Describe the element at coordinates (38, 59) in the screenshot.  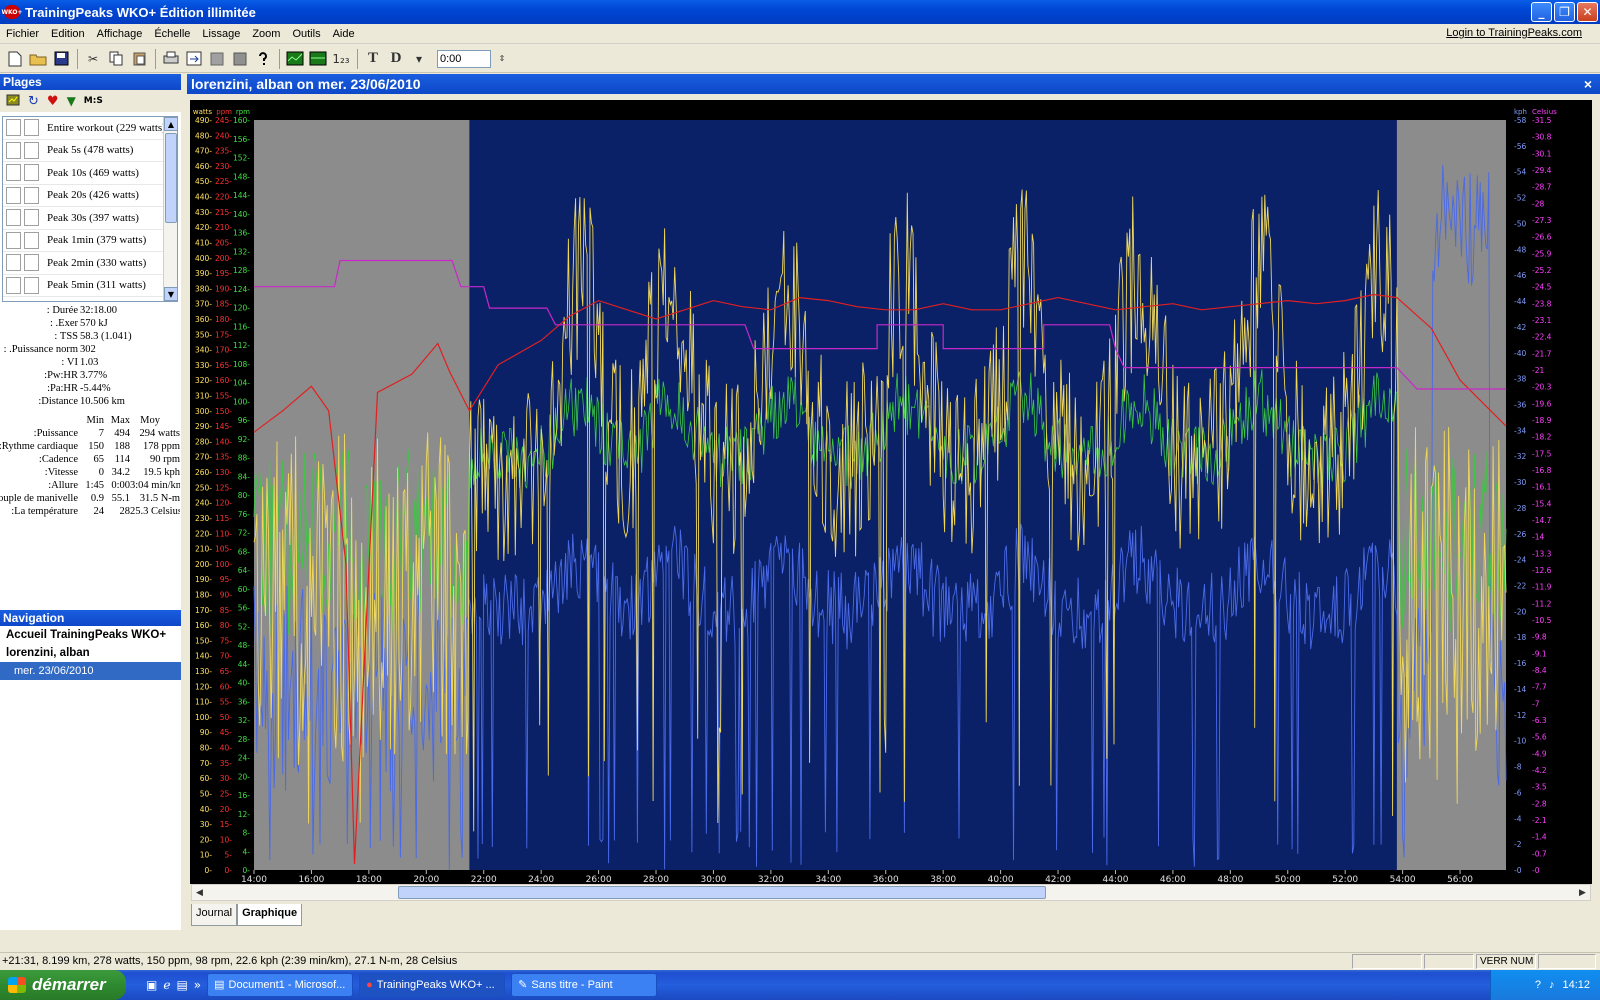
I see `open-folder-icon` at that location.